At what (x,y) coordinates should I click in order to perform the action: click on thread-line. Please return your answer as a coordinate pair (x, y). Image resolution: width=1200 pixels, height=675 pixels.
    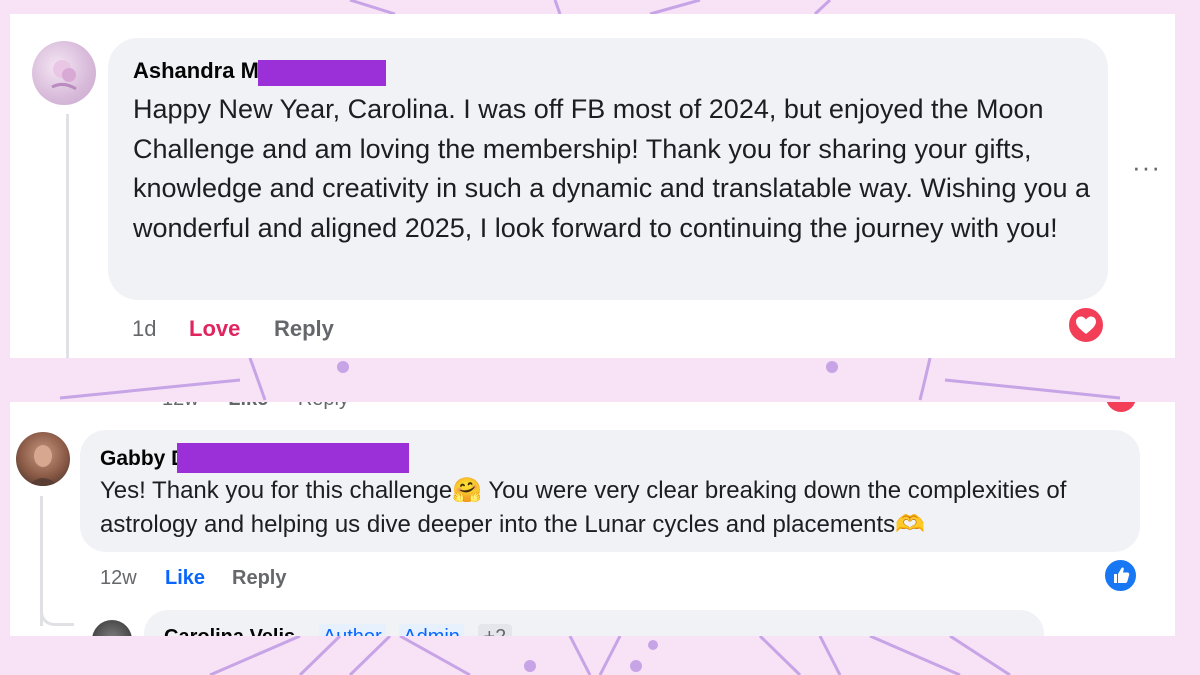
    Looking at the image, I should click on (67, 236).